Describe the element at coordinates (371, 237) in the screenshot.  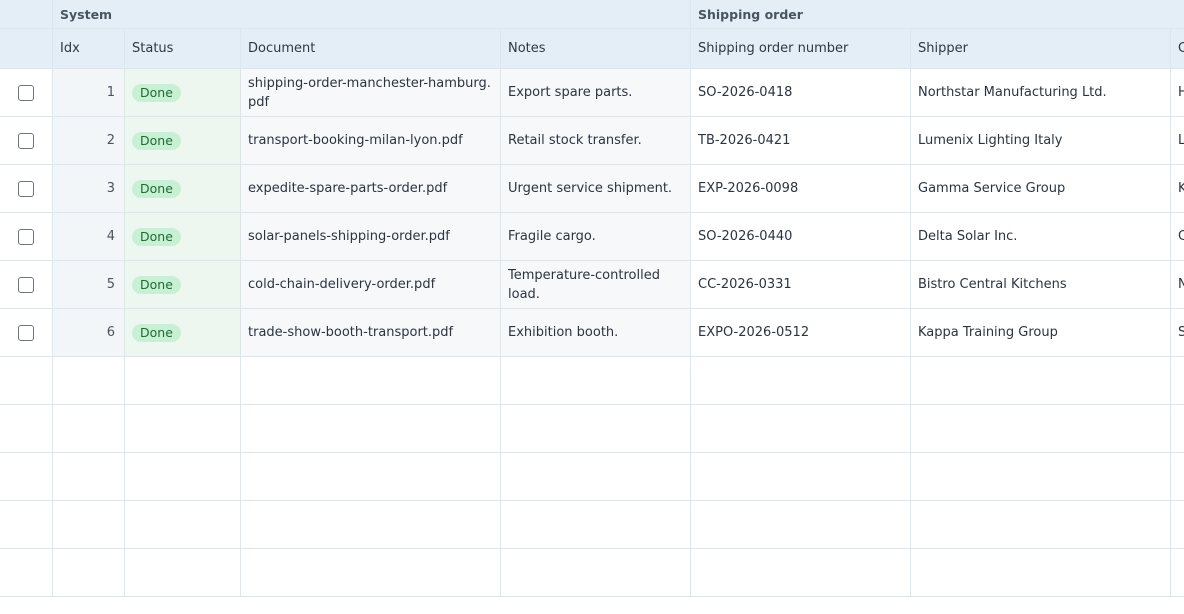
I see `document-cell: solar-panels-shipping-order.pdf` at that location.